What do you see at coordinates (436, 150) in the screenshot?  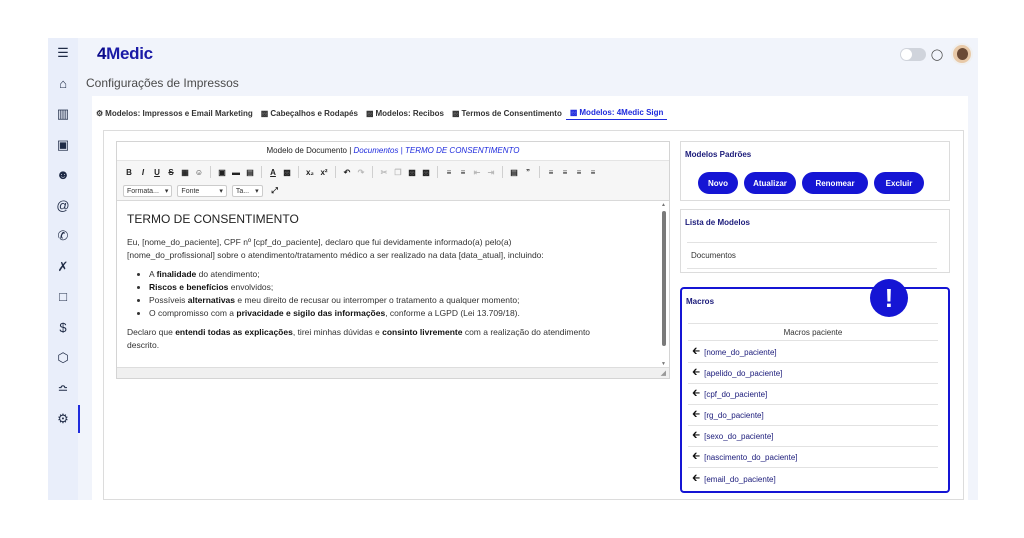 I see `editor-breadcrumb: Documentos | TERMO DE CONSENTIMENTO` at bounding box center [436, 150].